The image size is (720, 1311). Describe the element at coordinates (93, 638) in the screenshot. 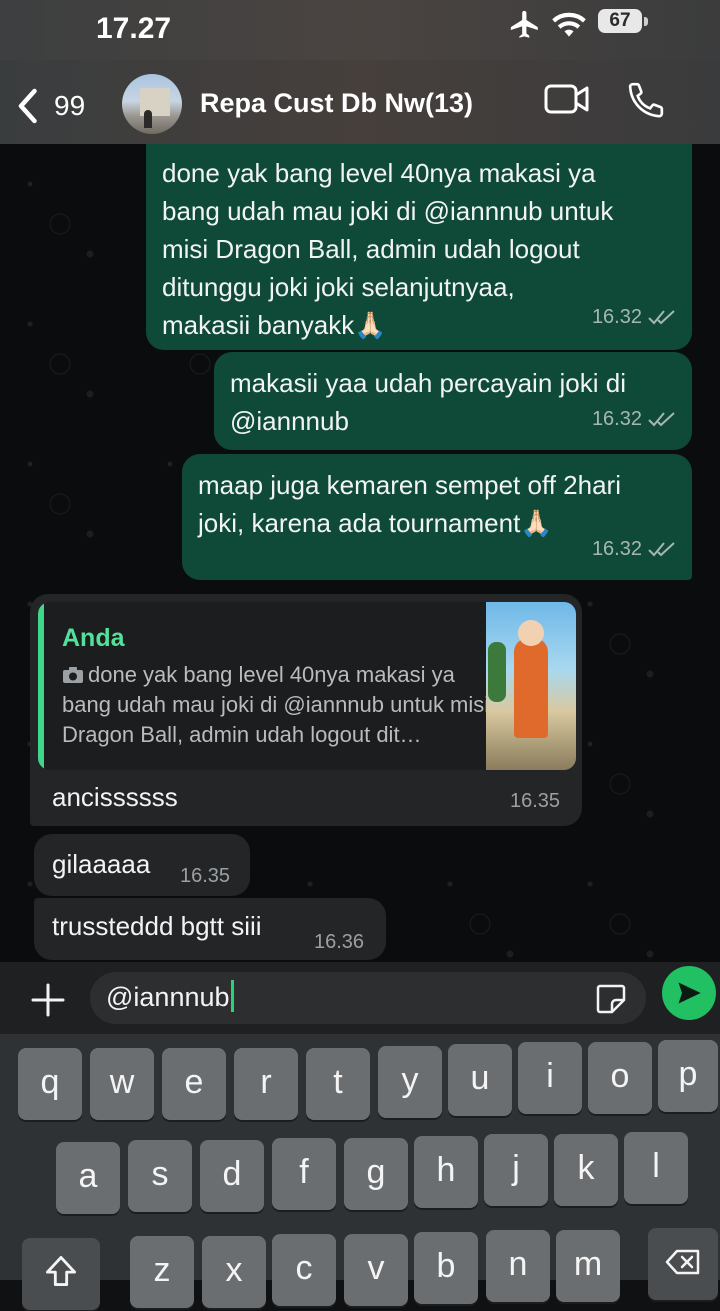

I see `quote-author: Anda` at that location.